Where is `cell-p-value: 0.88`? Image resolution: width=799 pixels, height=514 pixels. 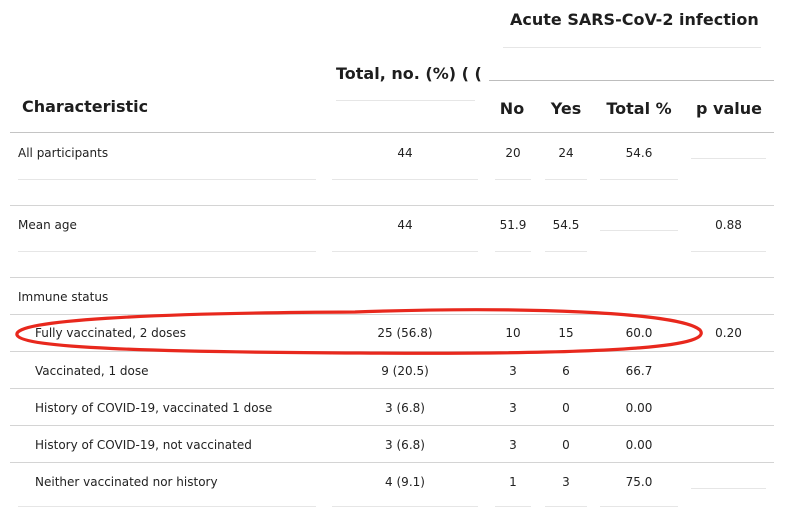
cell-p-value: 0.88 is located at coordinates (728, 225).